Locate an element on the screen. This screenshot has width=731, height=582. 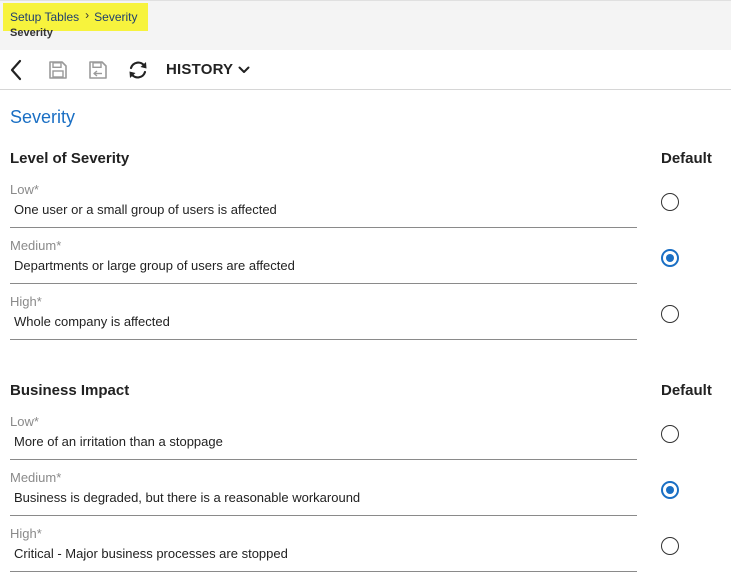
page-title: Severity is located at coordinates (43, 117).